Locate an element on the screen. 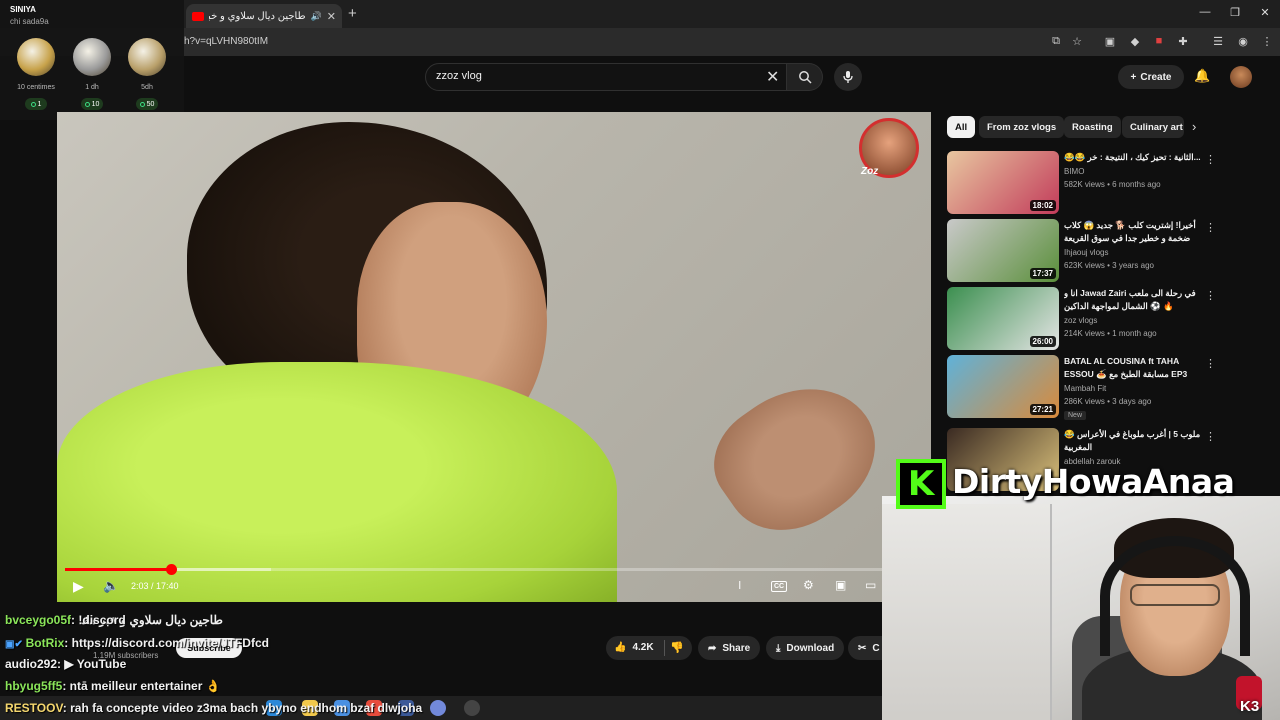 Image resolution: width=1280 pixels, height=720 pixels. minimize-button: — is located at coordinates (1205, 12).